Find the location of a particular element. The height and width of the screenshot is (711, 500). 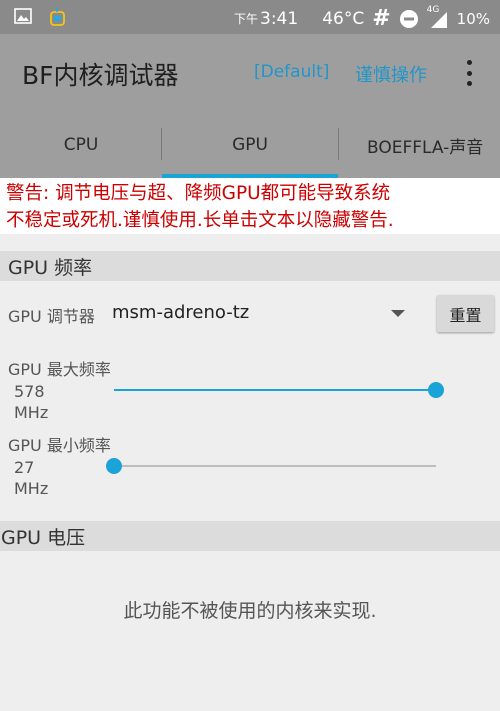

status-bar: 下午 3:41 46°C # 4G 10% is located at coordinates (250, 17).